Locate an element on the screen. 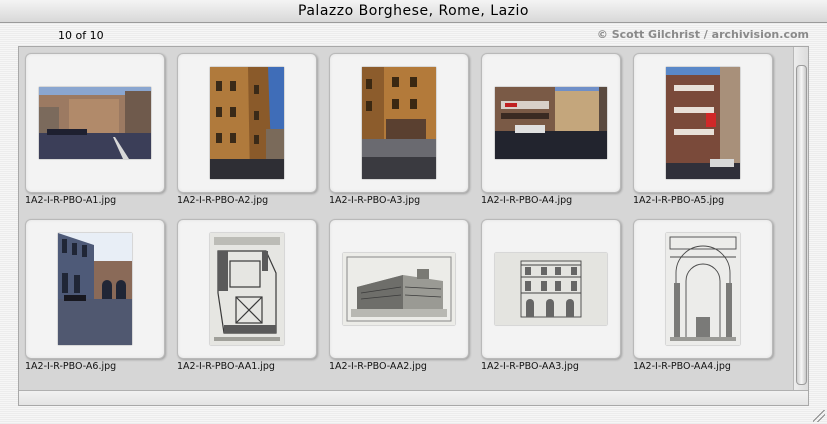 Image resolution: width=827 pixels, height=424 pixels. thumbnail-filename: 1A2-I-R-PBO-A2.jpg is located at coordinates (223, 200).